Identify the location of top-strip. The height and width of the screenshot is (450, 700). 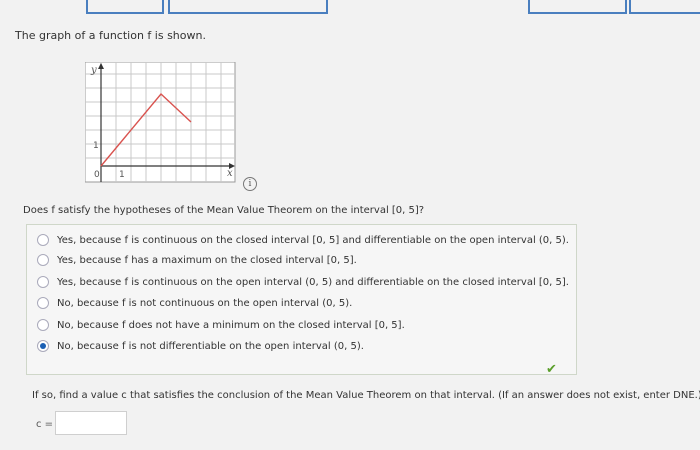
(350, 13).